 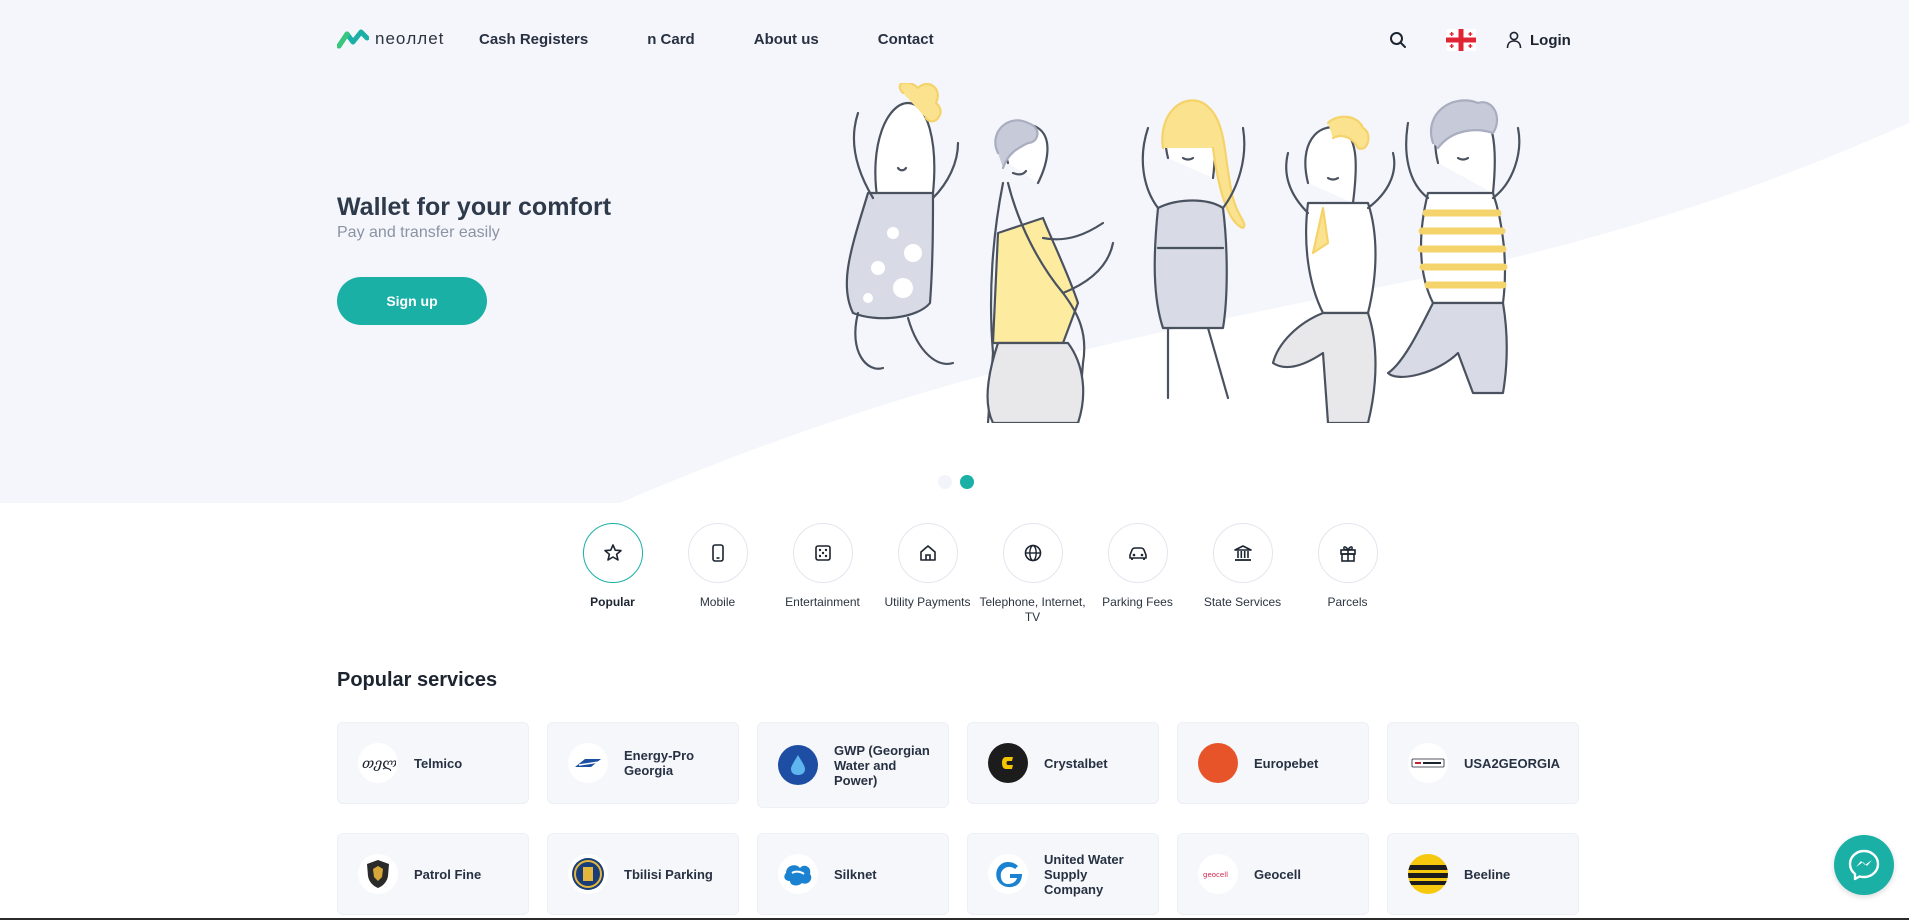 I want to click on nav-about-us: About us, so click(x=786, y=39).